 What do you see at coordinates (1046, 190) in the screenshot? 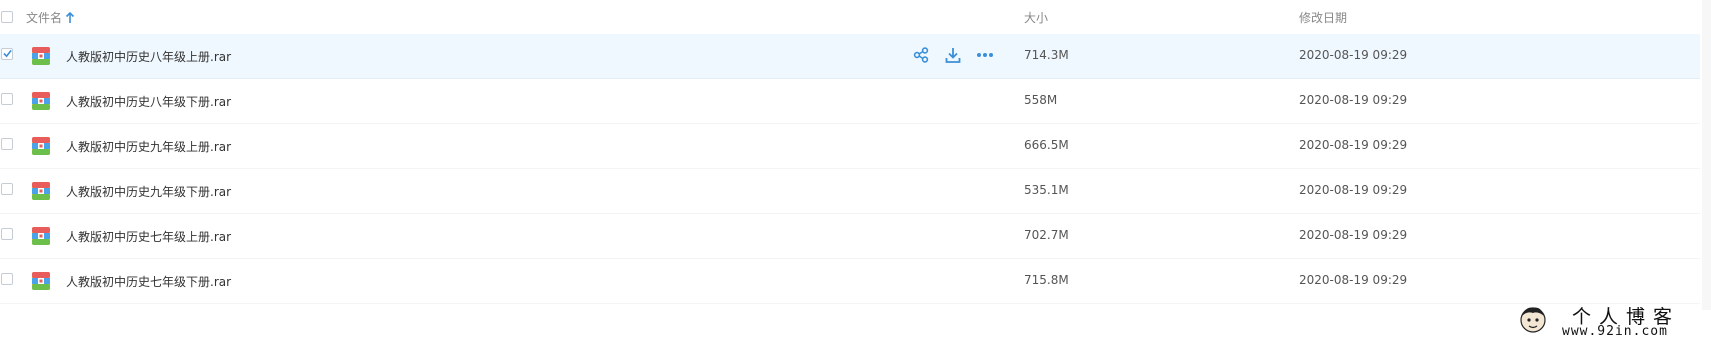
I see `file-size: 535.1M` at bounding box center [1046, 190].